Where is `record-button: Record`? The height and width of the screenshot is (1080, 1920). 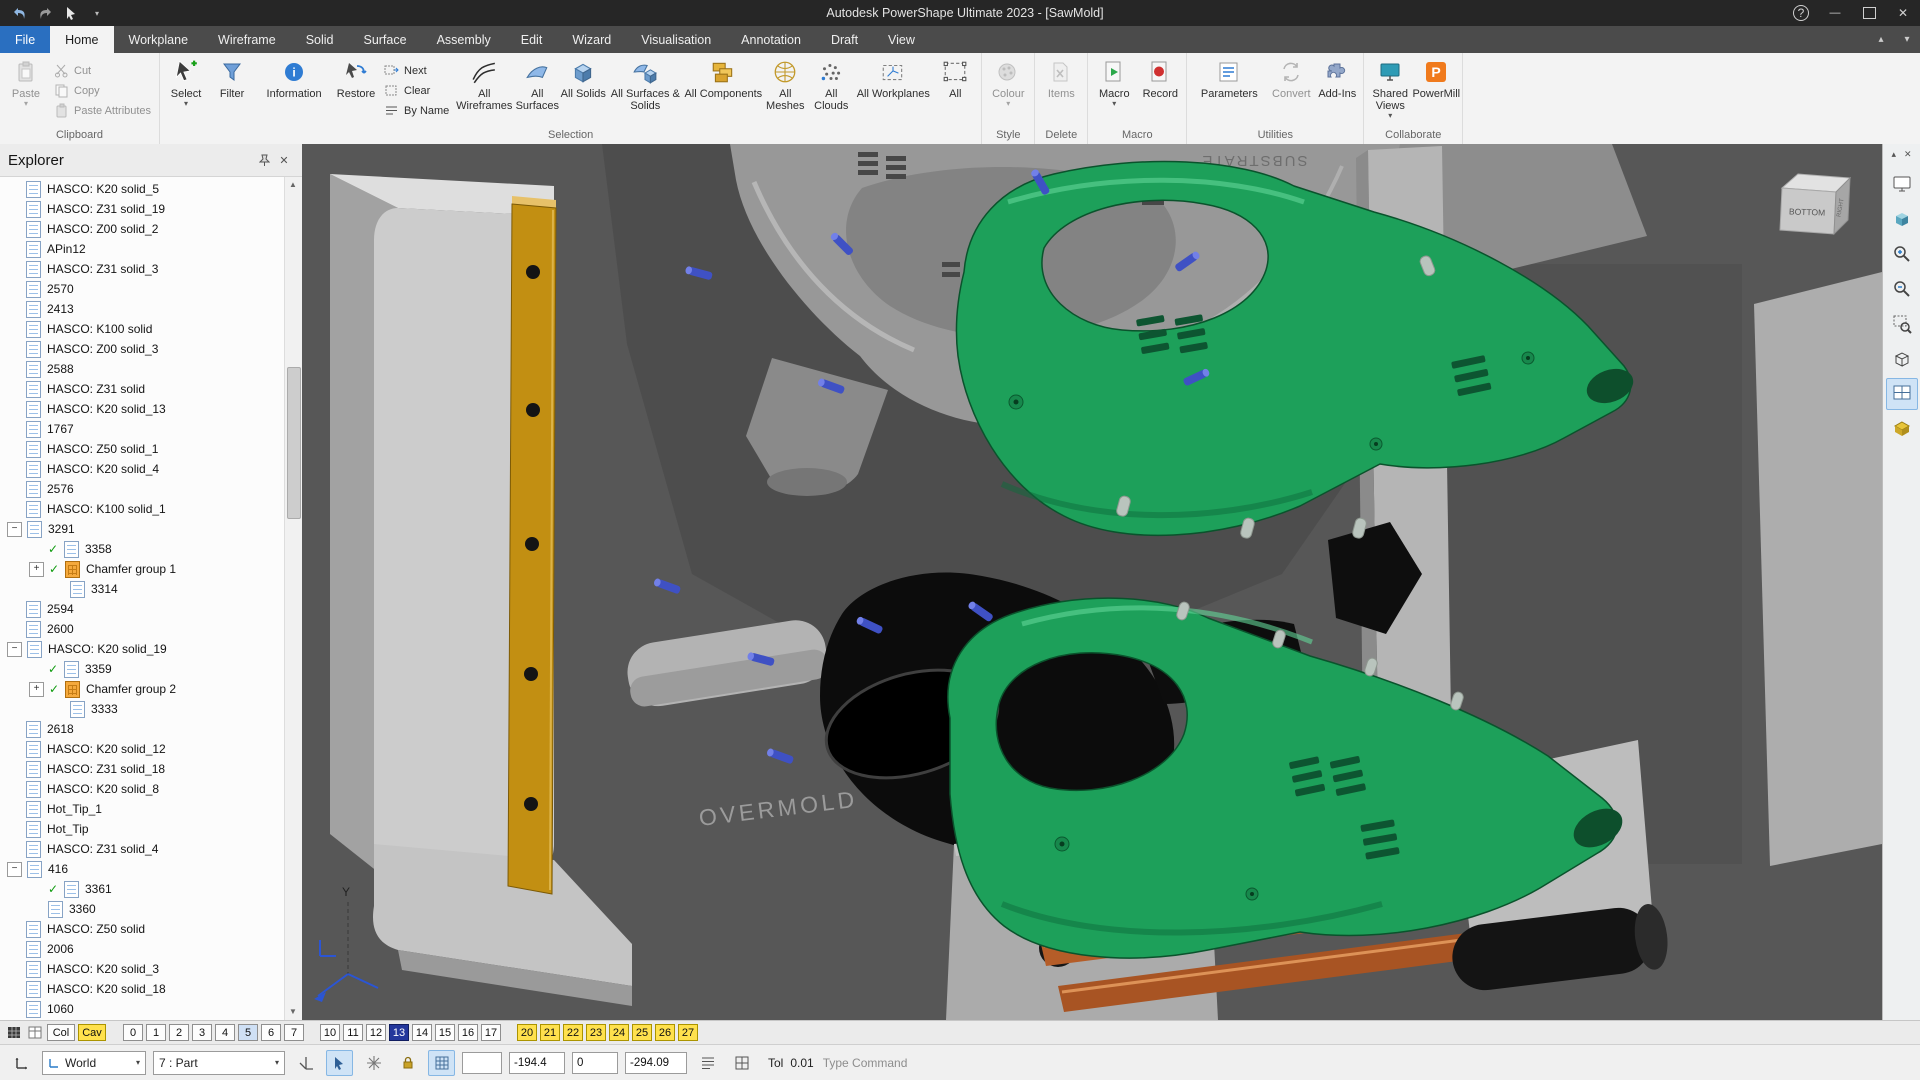 record-button: Record is located at coordinates (1160, 90).